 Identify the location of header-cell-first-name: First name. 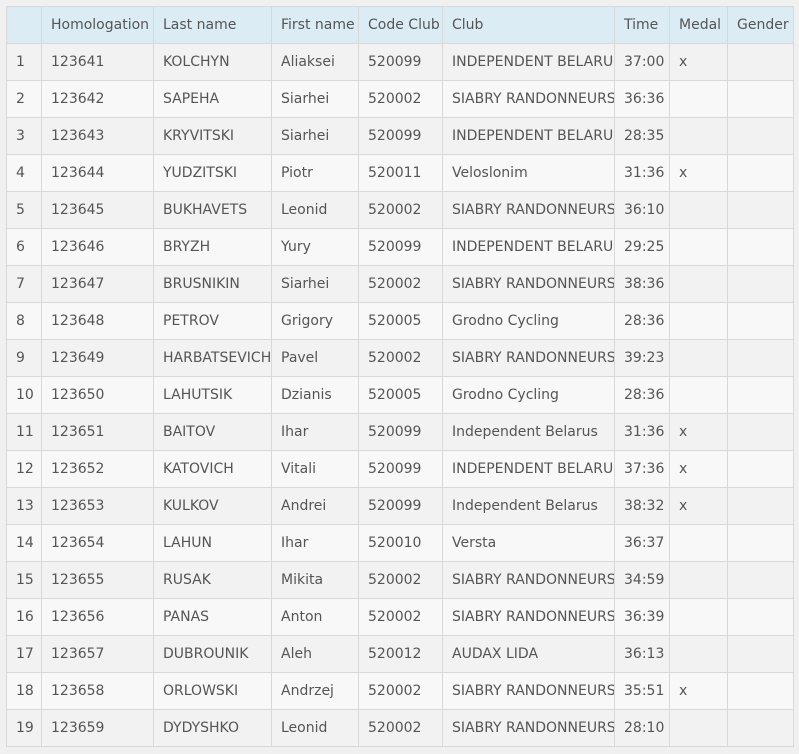
(315, 25).